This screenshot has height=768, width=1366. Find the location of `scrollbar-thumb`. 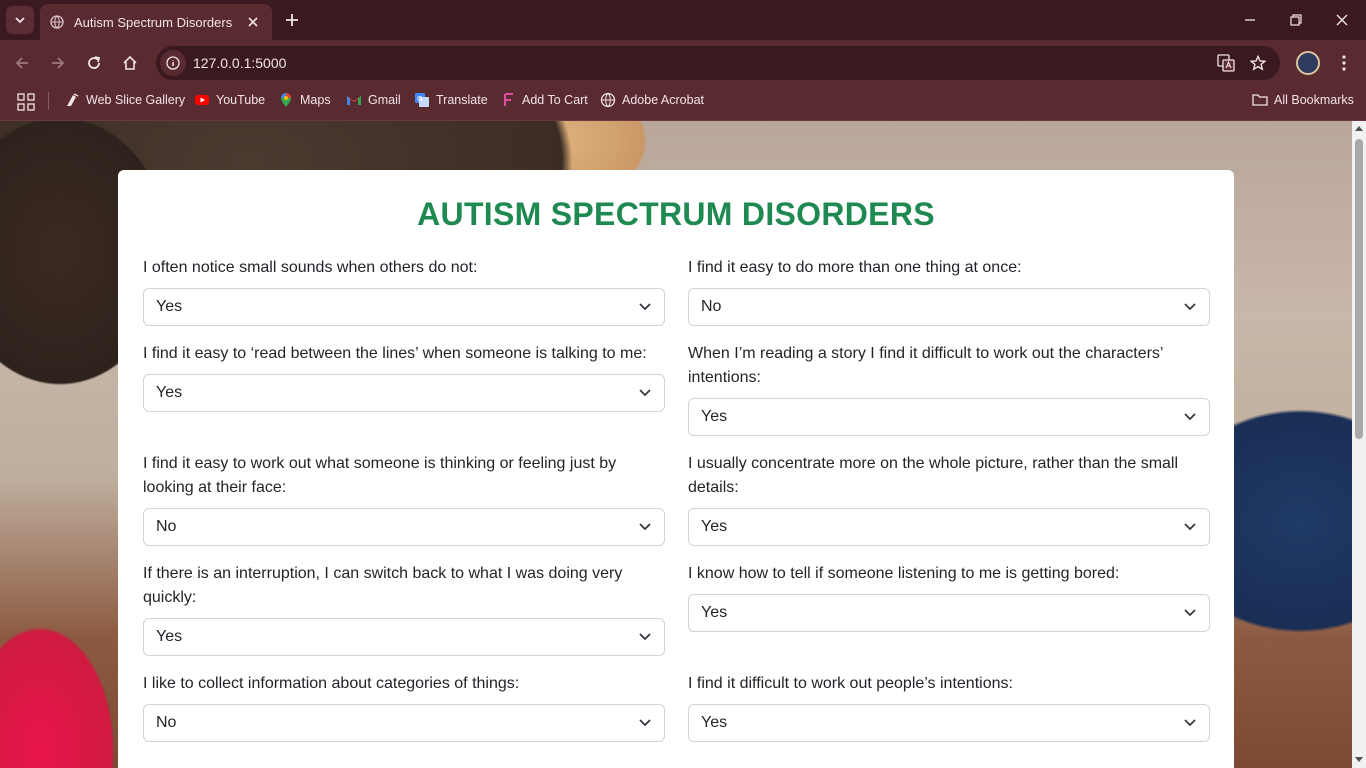

scrollbar-thumb is located at coordinates (1359, 289).